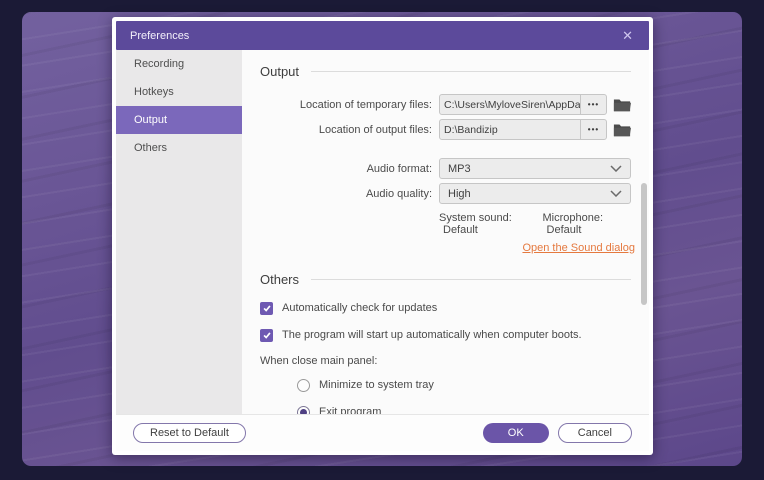 This screenshot has width=764, height=480. I want to click on temp-files-value: C:\Users\MyloveSiren\AppData\Loc, so click(512, 104).